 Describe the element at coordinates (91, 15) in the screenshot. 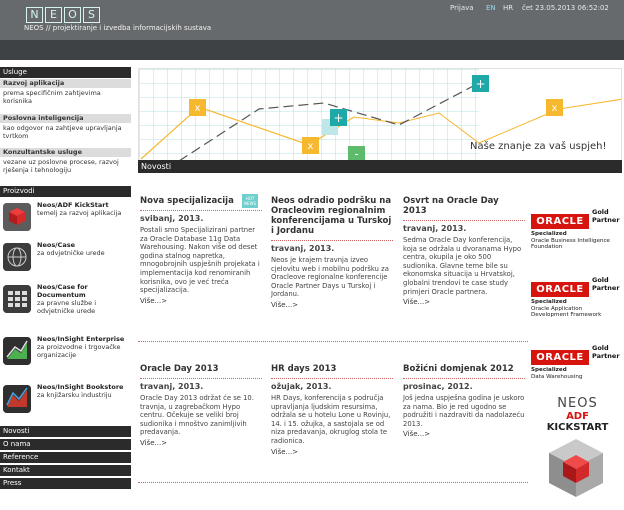

I see `logo-letter: S` at that location.